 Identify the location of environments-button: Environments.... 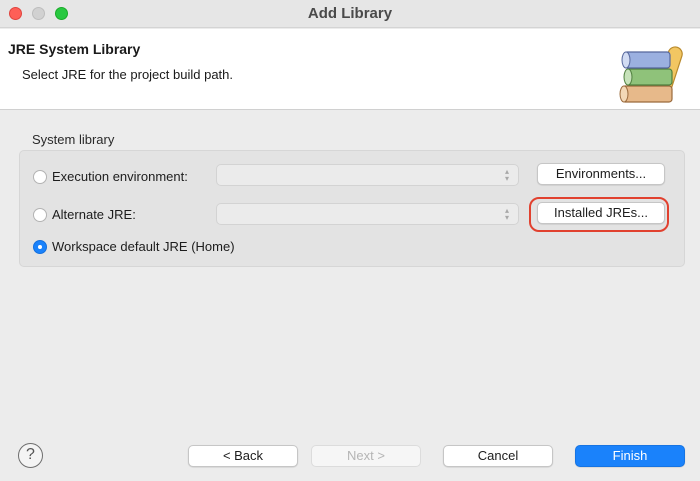
(601, 174).